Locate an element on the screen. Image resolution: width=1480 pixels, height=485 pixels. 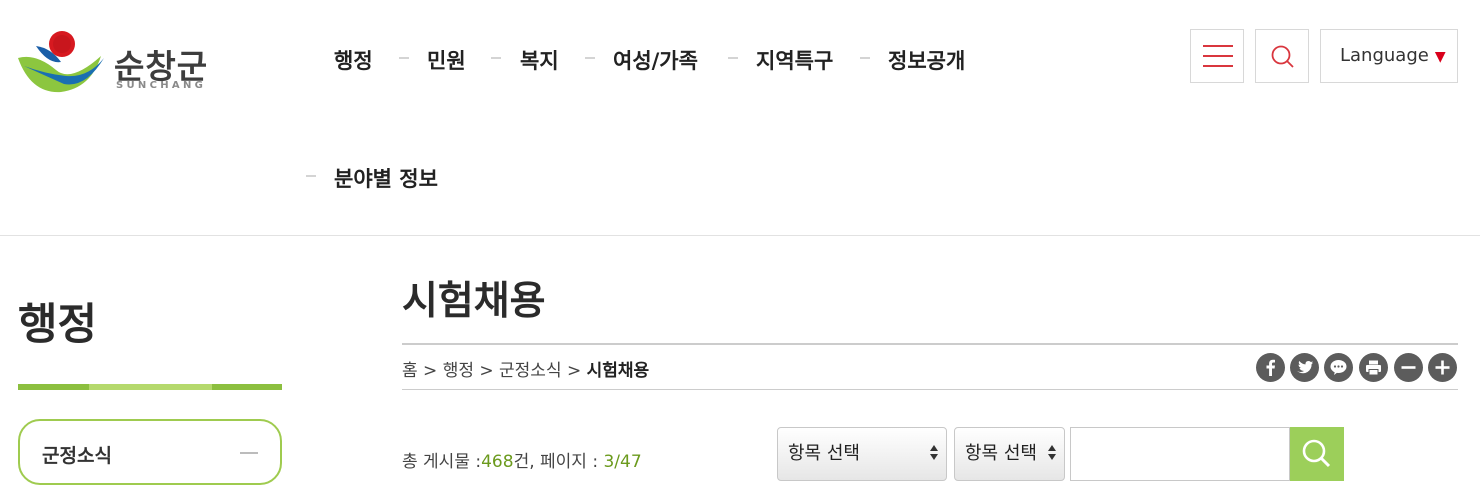
header-search-button is located at coordinates (1282, 56).